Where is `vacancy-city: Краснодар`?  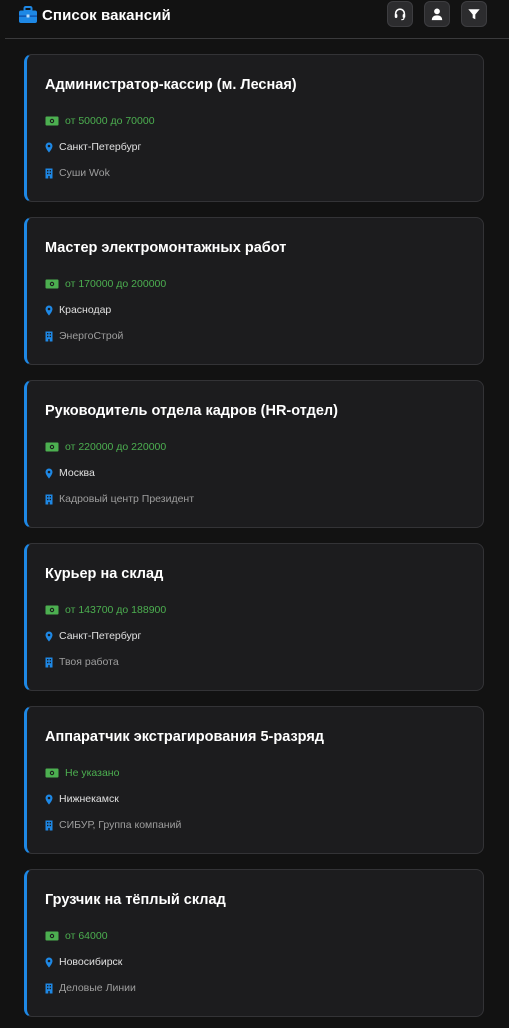
vacancy-city: Краснодар is located at coordinates (78, 310).